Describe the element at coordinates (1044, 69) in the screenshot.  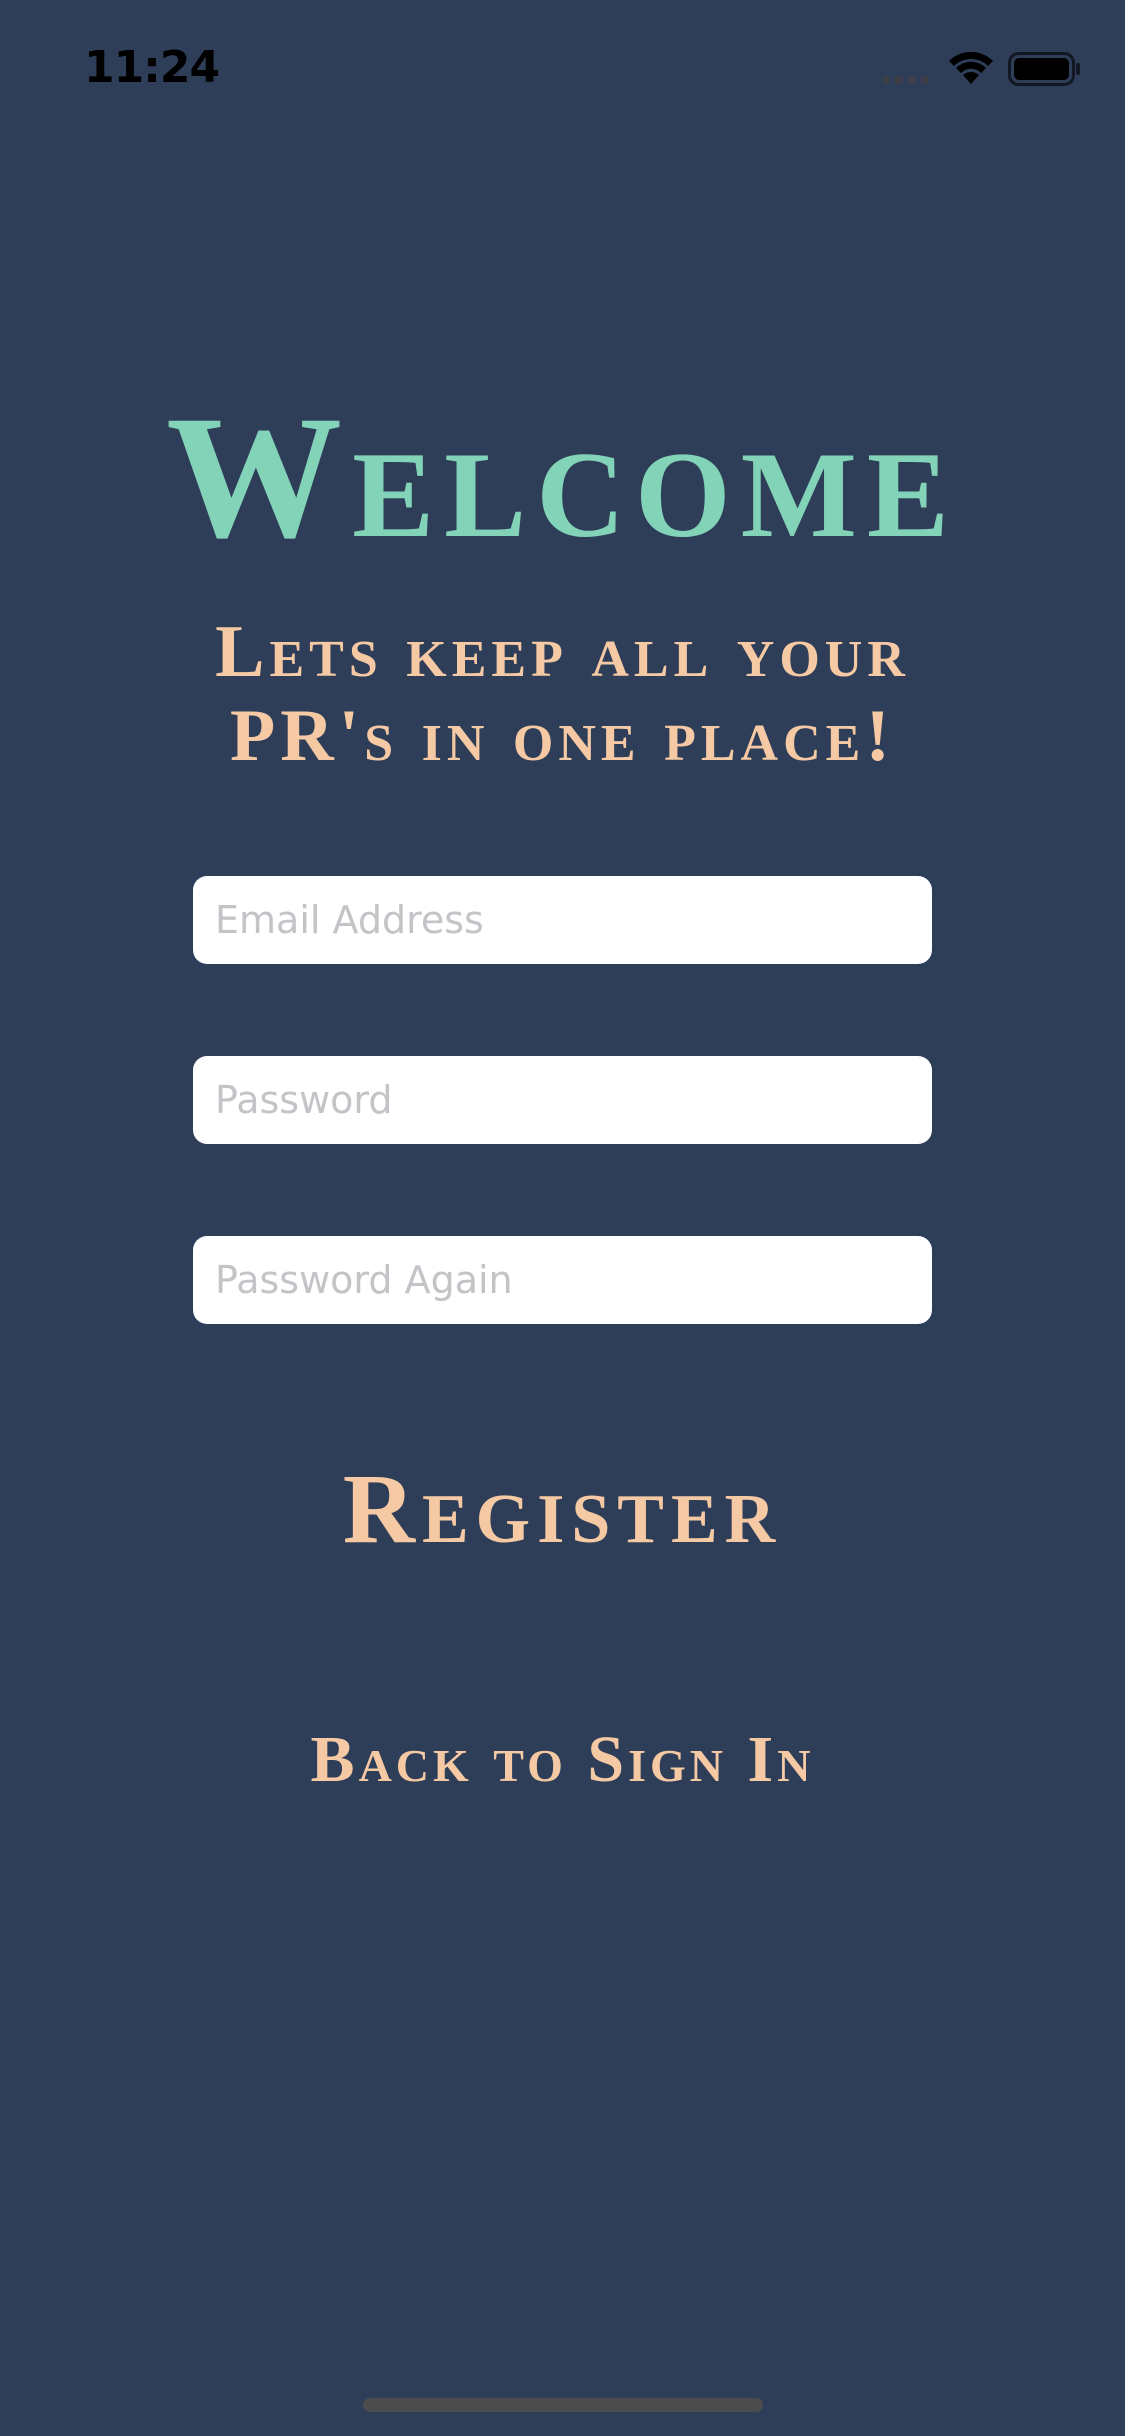
I see `battery-icon` at that location.